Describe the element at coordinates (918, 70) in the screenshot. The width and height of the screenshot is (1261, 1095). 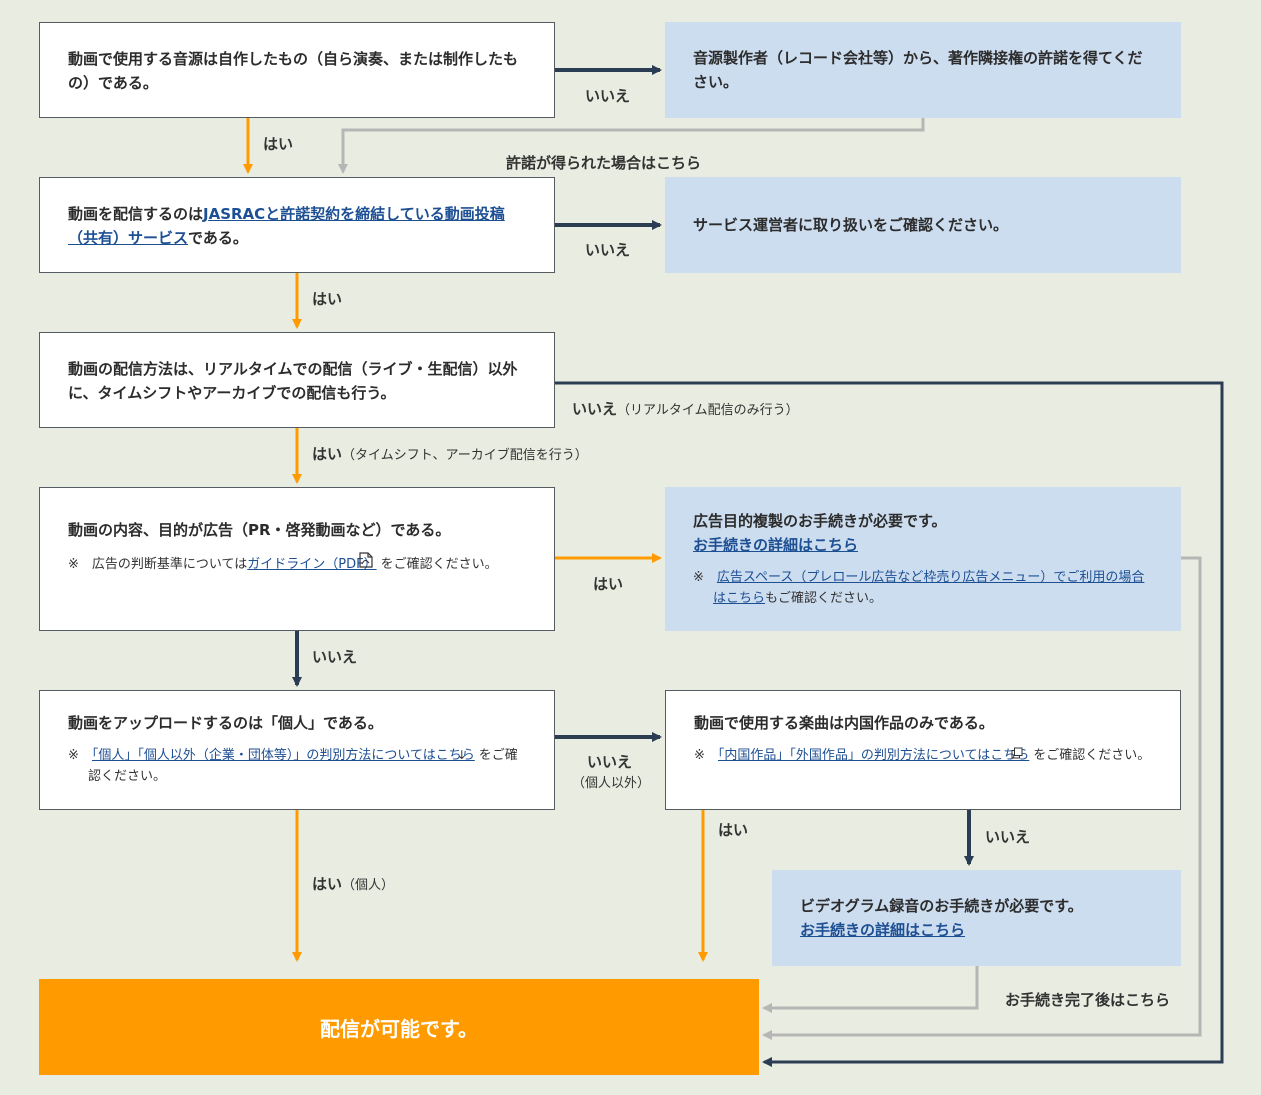
I see `answer-get-permission-text: 音源製作者（レコード会社等）から、著作隣接権の許諾を得てください。` at that location.